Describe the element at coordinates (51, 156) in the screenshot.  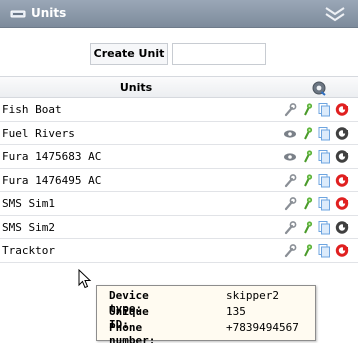
I see `unit-name: Fura 1475683 AC` at that location.